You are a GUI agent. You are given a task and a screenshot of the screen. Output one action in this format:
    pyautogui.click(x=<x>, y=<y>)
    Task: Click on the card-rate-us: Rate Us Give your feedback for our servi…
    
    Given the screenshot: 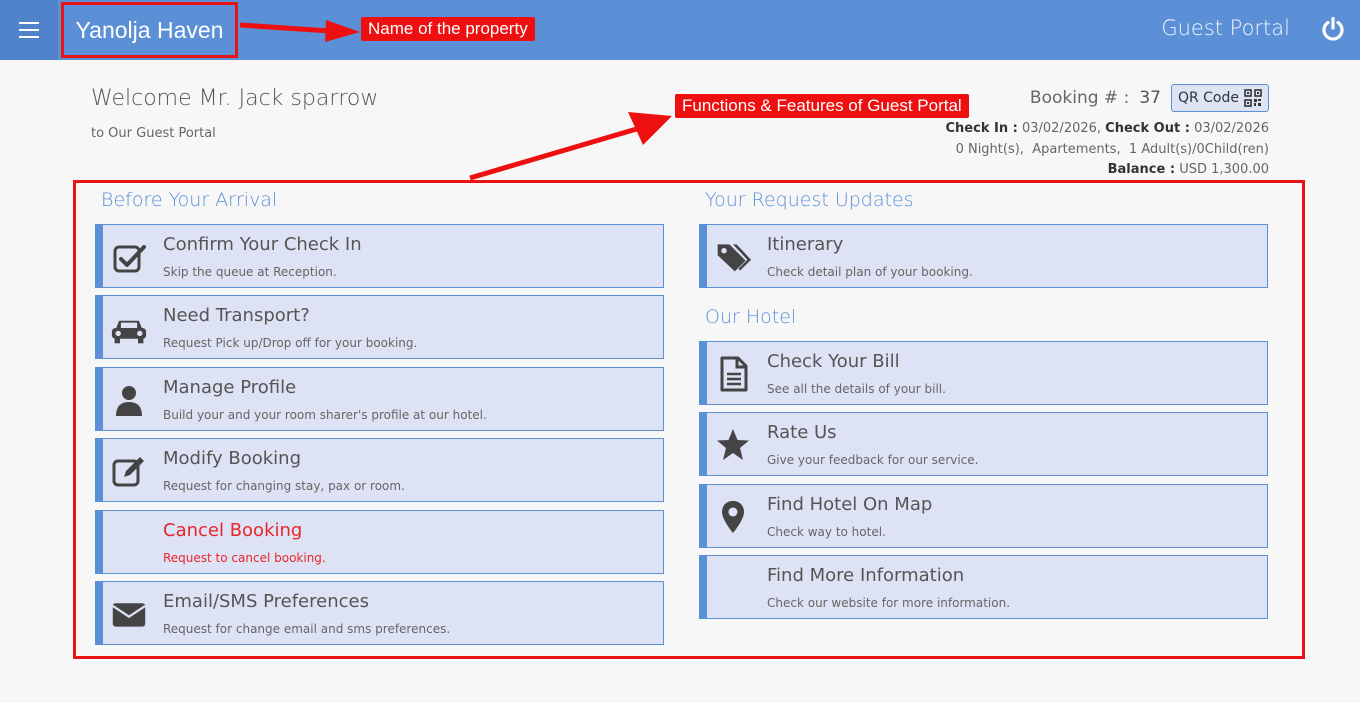 What is the action you would take?
    pyautogui.click(x=983, y=444)
    